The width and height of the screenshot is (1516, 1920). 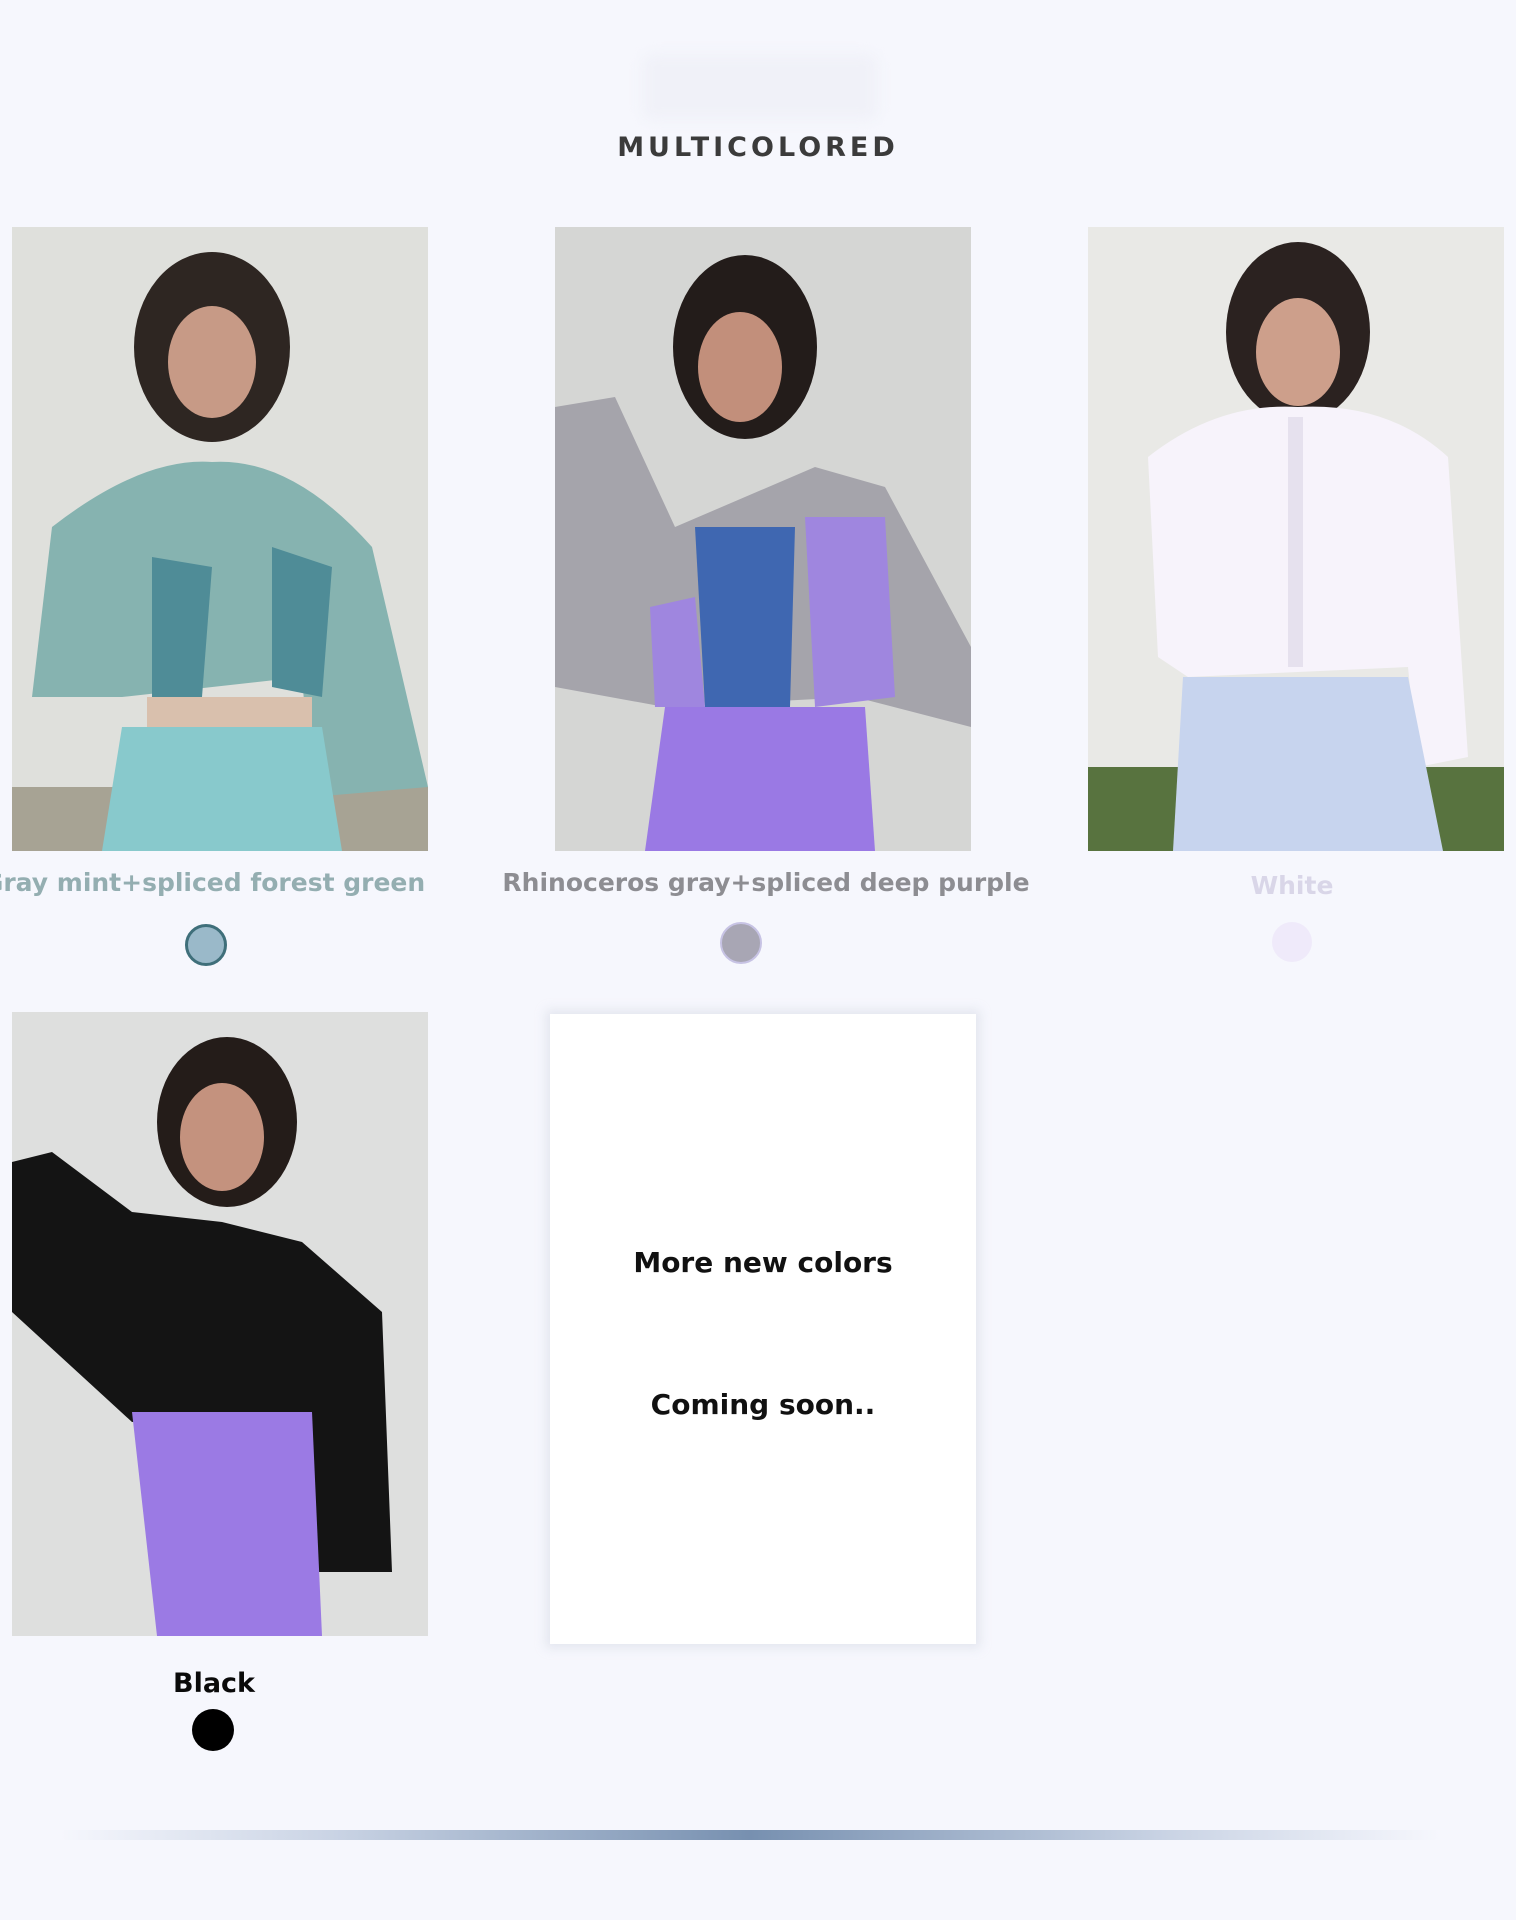 What do you see at coordinates (766, 882) in the screenshot?
I see `variant-label: Rhinoceros gray+spliced deep purple` at bounding box center [766, 882].